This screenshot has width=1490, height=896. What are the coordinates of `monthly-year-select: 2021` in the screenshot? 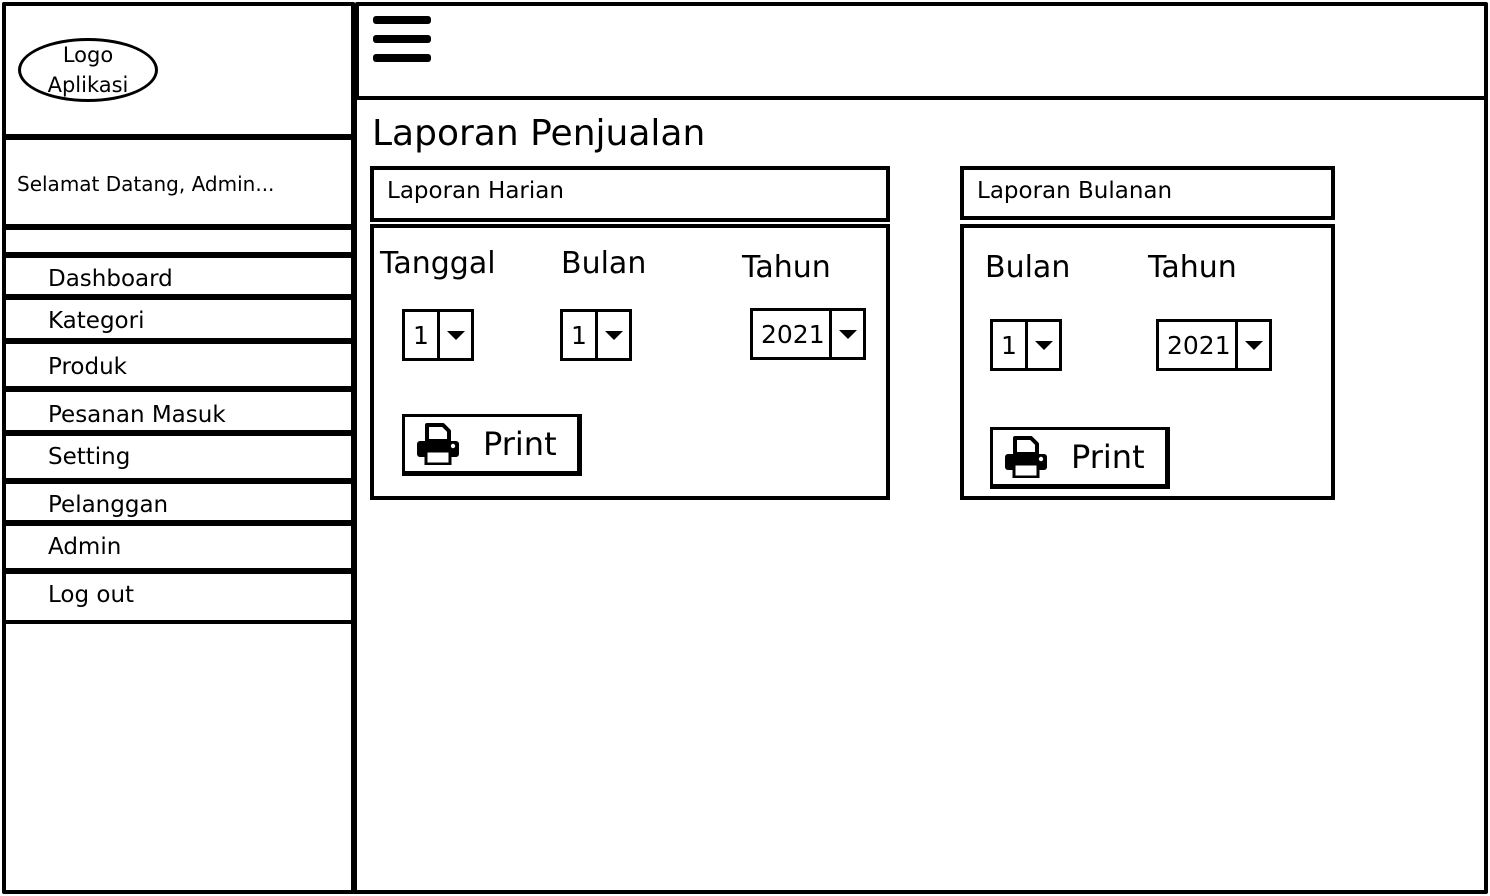 It's located at (1214, 345).